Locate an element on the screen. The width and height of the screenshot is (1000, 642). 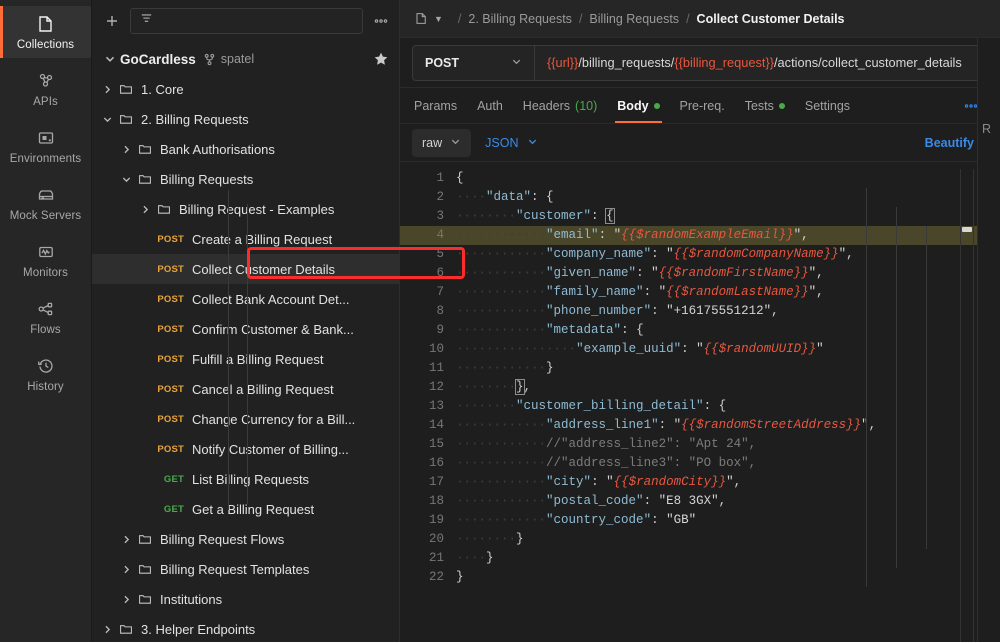
code-line: 19 ············"country_code": "GB" is located at coordinates (700, 520).